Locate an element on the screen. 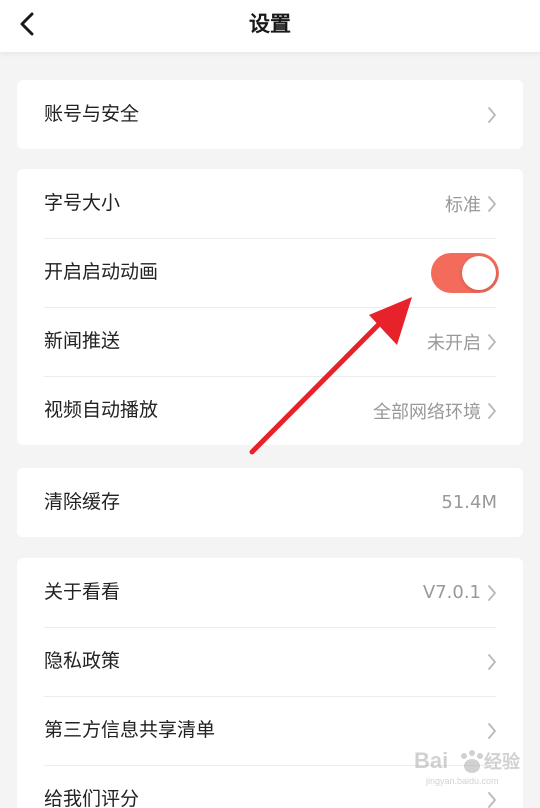  row-label: 给我们评分 is located at coordinates (92, 798).